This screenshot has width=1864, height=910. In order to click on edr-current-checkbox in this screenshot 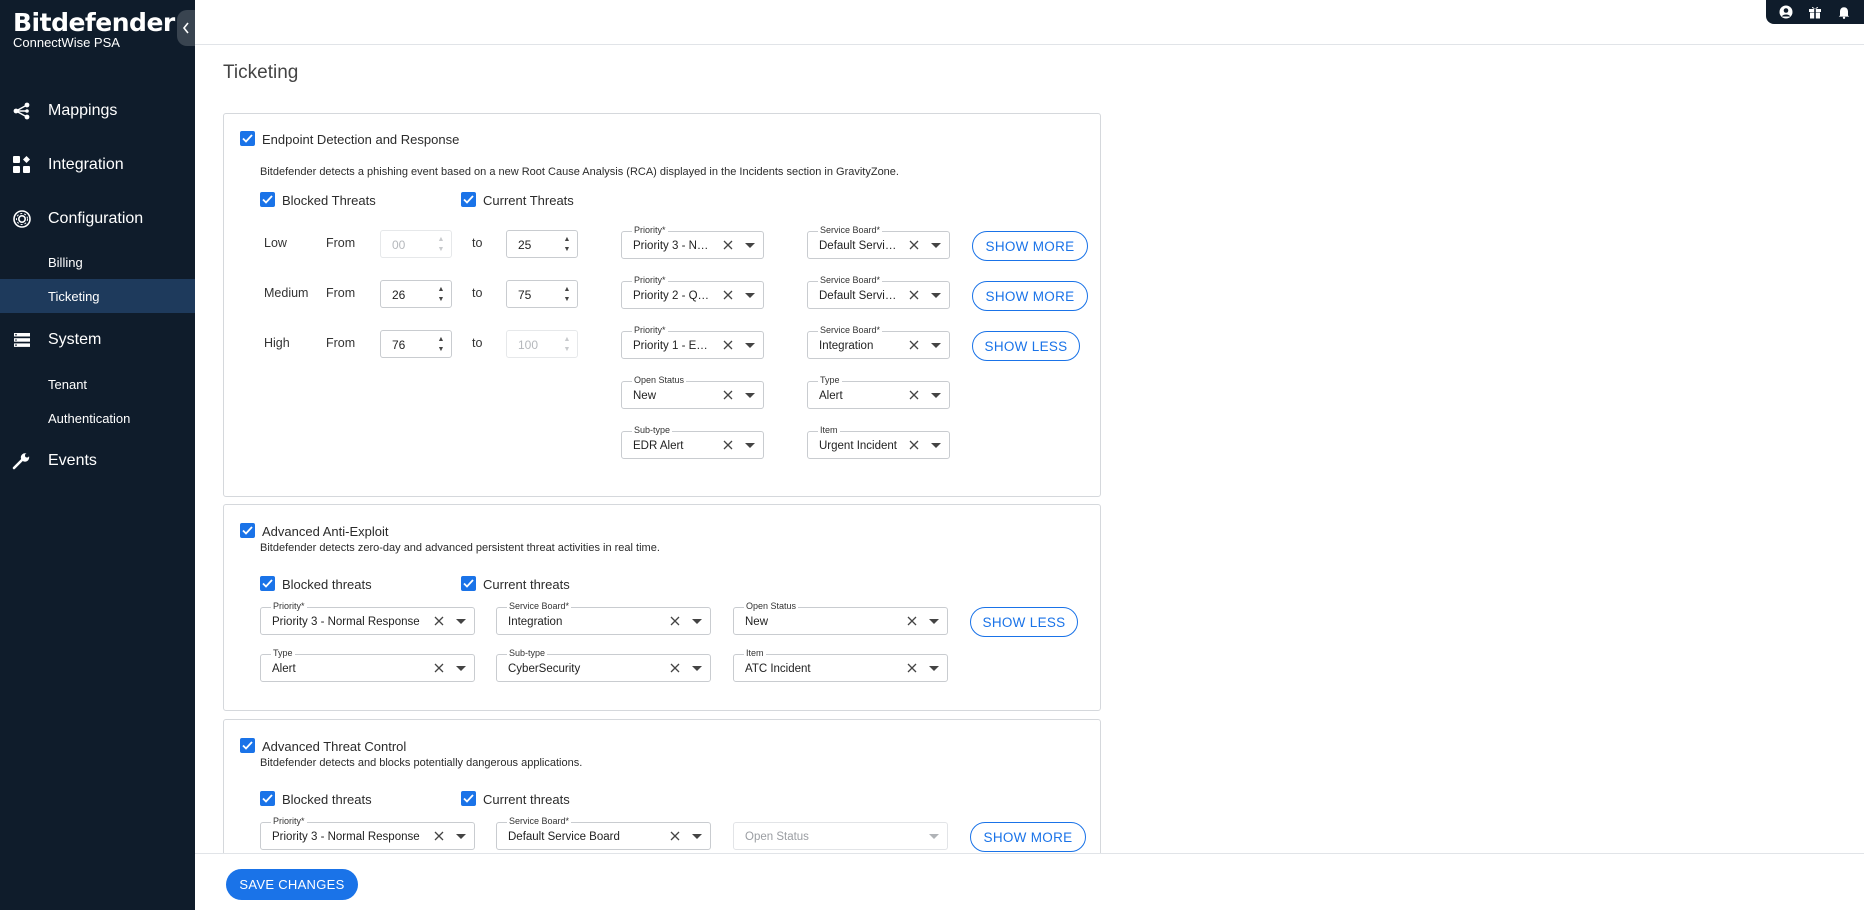, I will do `click(468, 199)`.